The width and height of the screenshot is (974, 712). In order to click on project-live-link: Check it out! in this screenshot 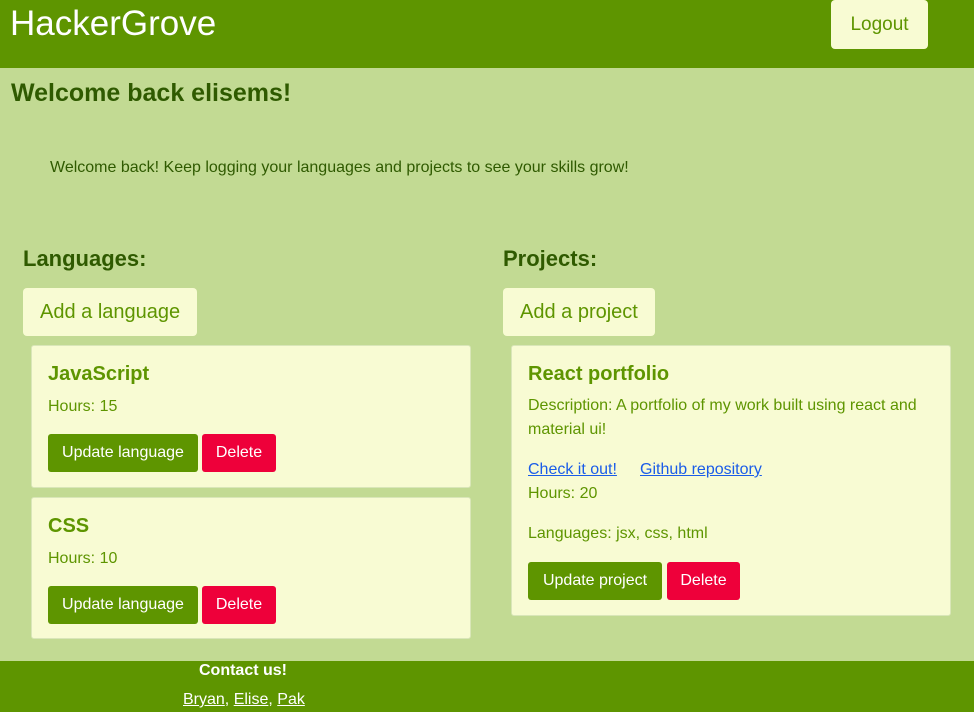, I will do `click(572, 470)`.